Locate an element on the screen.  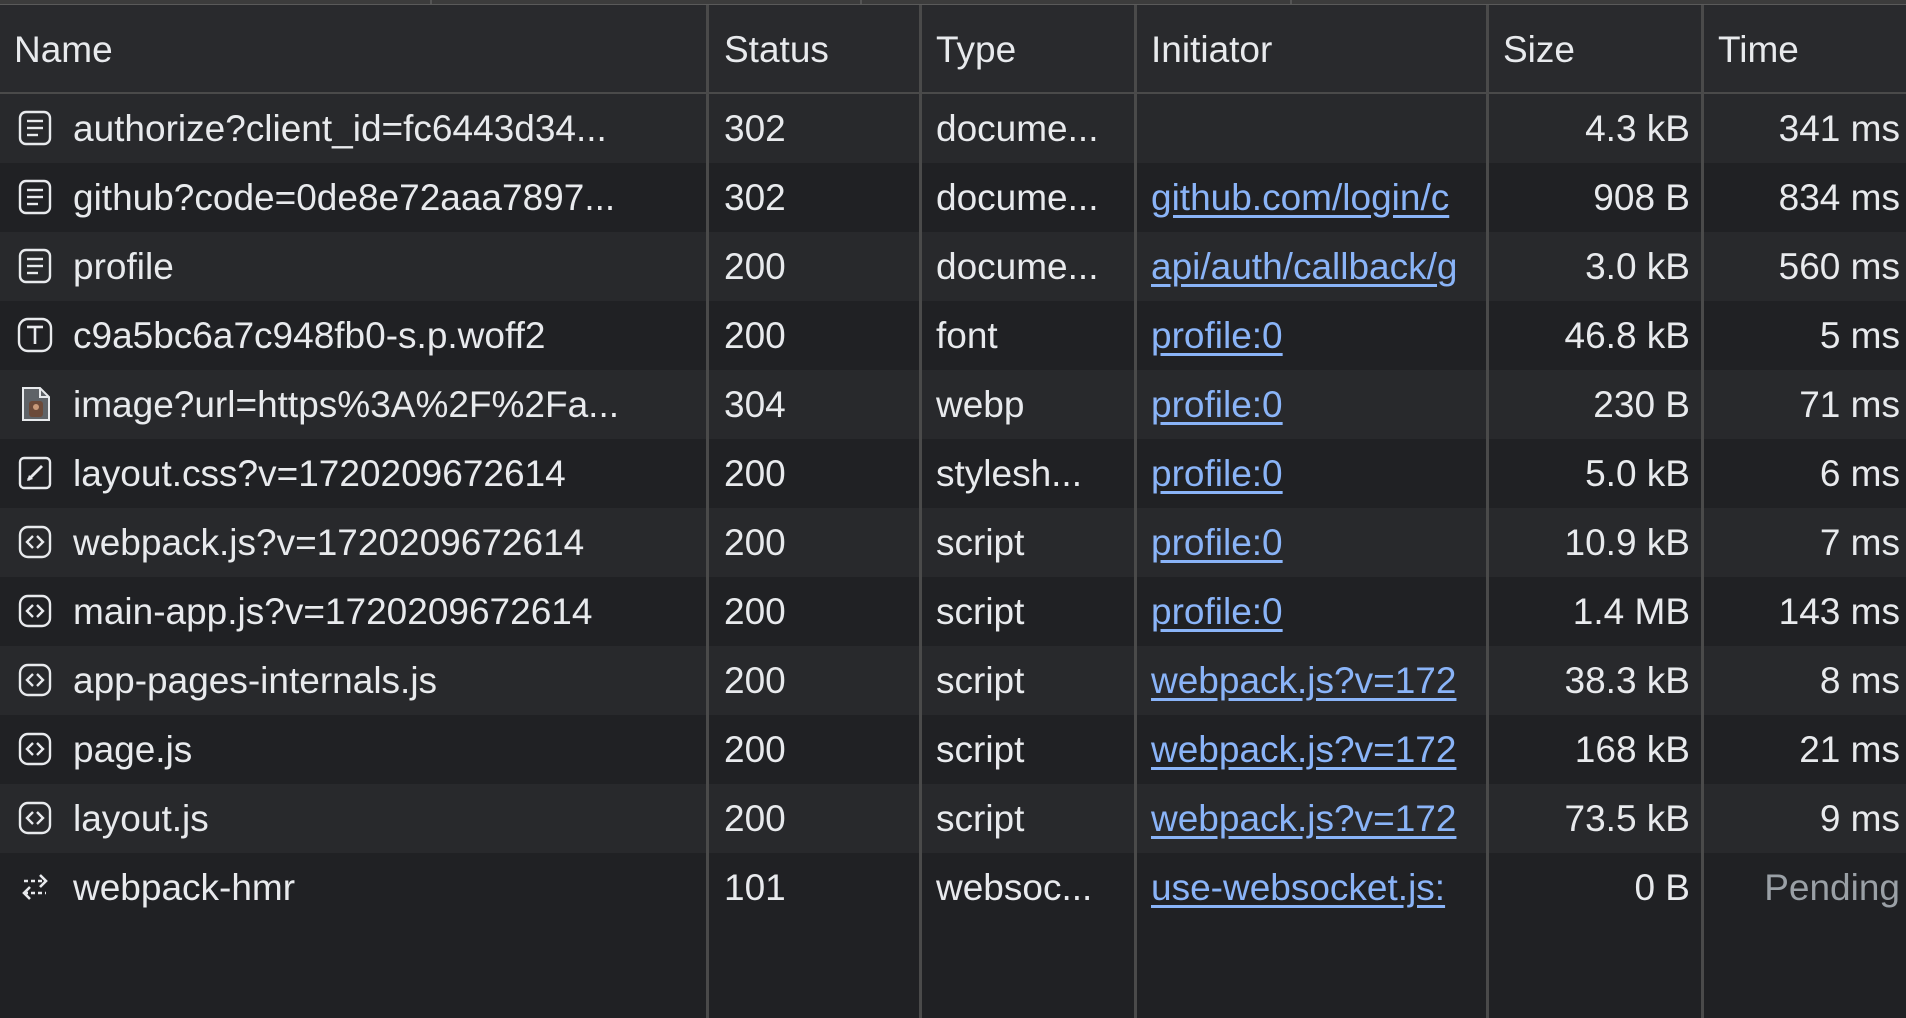
request-name: main-app.js?v=1720209672614 is located at coordinates (385, 611).